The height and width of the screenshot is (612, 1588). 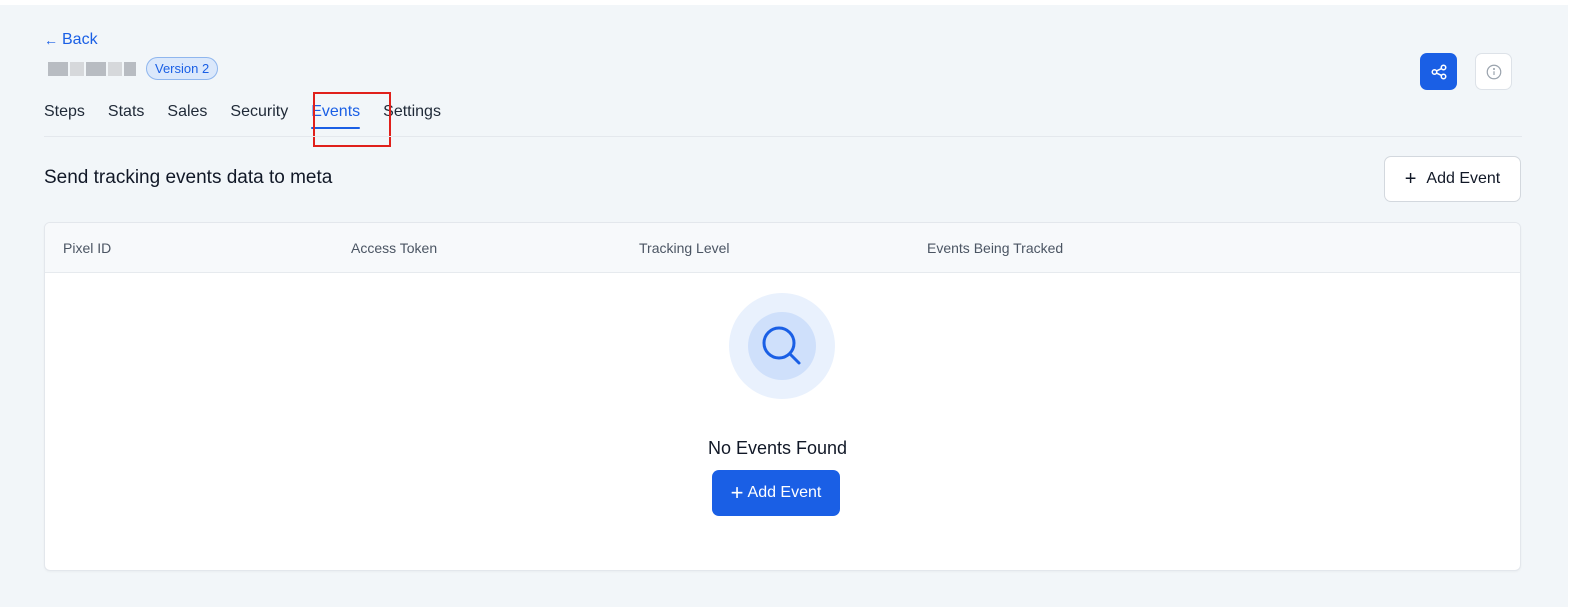 What do you see at coordinates (126, 117) in the screenshot?
I see `tab-stats: Stats` at bounding box center [126, 117].